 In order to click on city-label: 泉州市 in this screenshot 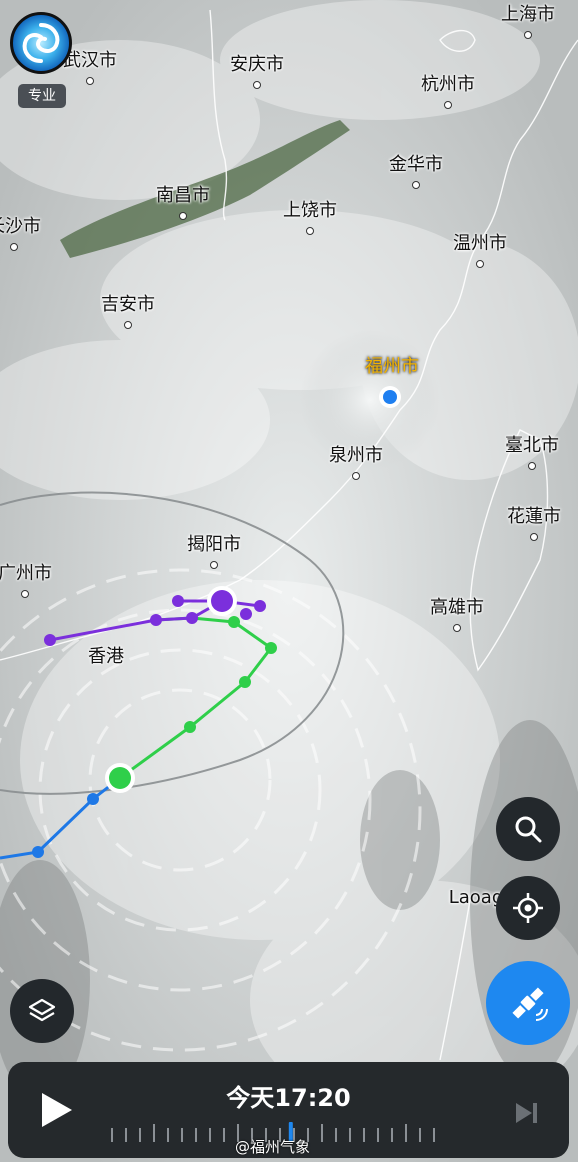, I will do `click(356, 455)`.